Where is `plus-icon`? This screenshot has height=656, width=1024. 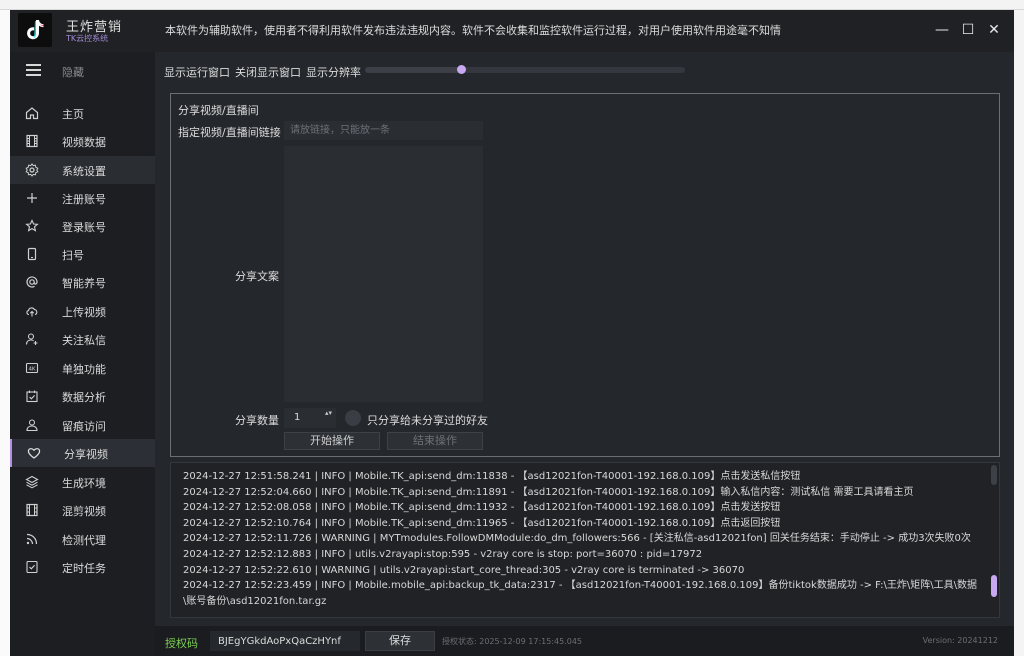 plus-icon is located at coordinates (32, 198).